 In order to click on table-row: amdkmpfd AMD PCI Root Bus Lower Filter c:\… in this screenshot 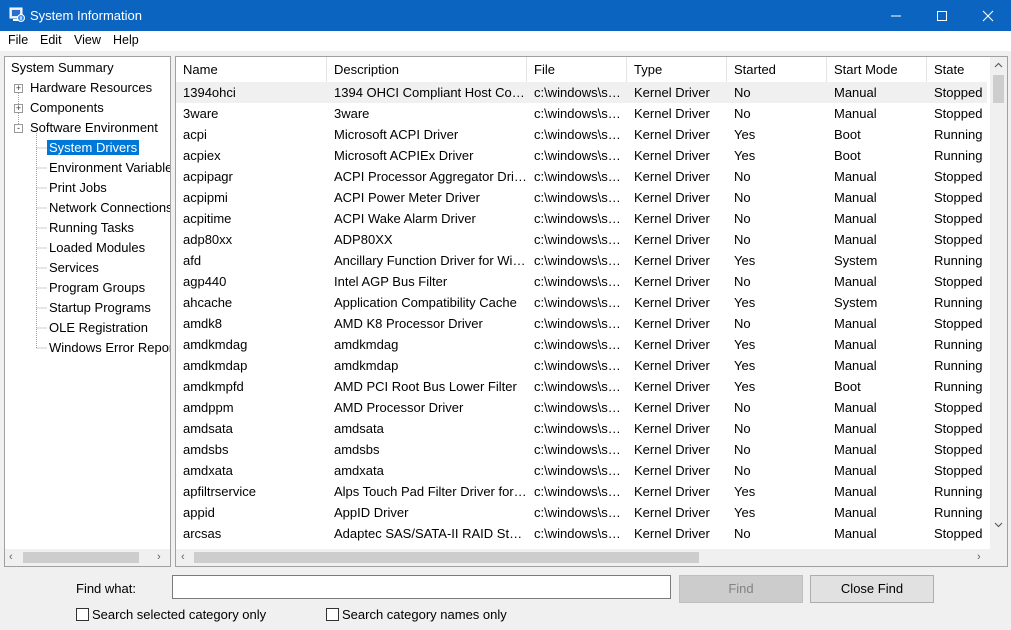, I will do `click(581, 386)`.